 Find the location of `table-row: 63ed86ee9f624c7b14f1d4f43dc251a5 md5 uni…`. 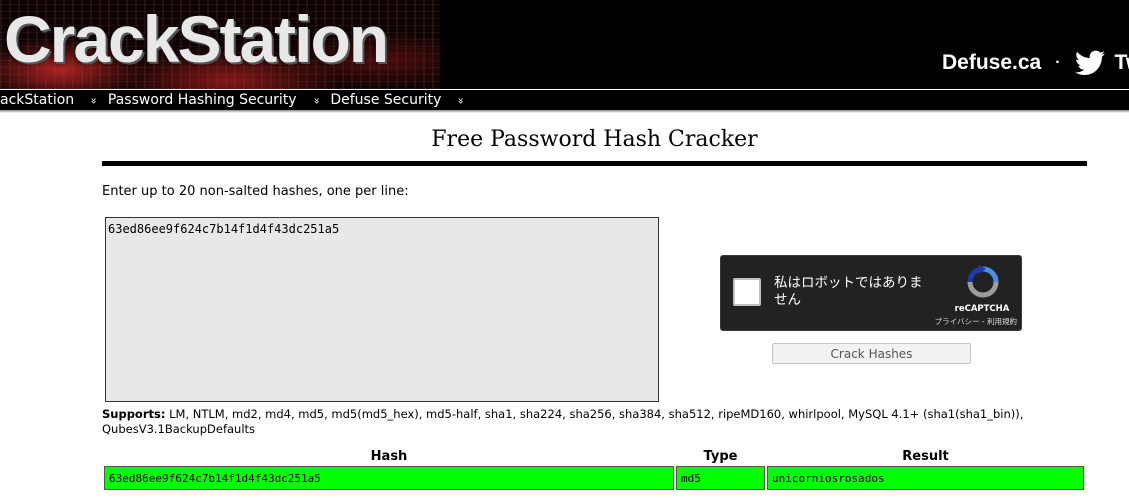

table-row: 63ed86ee9f624c7b14f1d4f43dc251a5 md5 uni… is located at coordinates (594, 478).